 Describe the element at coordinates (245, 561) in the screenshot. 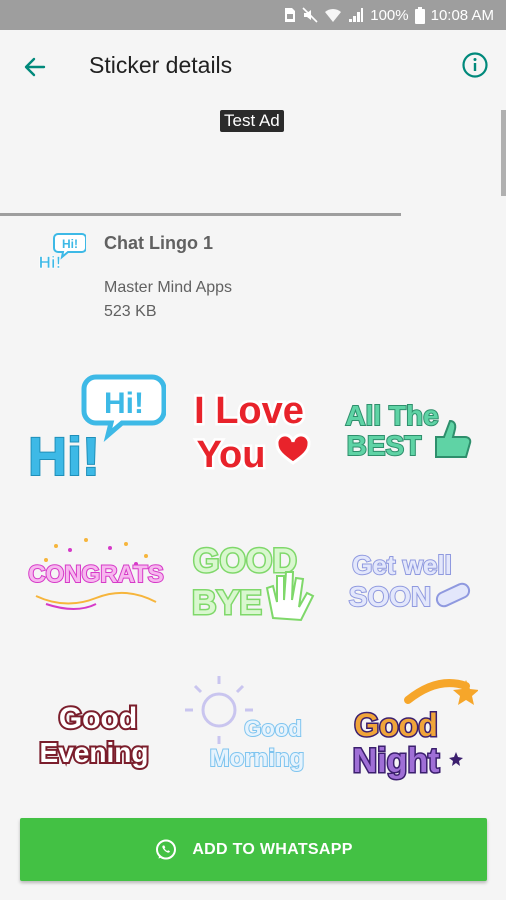

I see `svg-text: GOOD` at that location.